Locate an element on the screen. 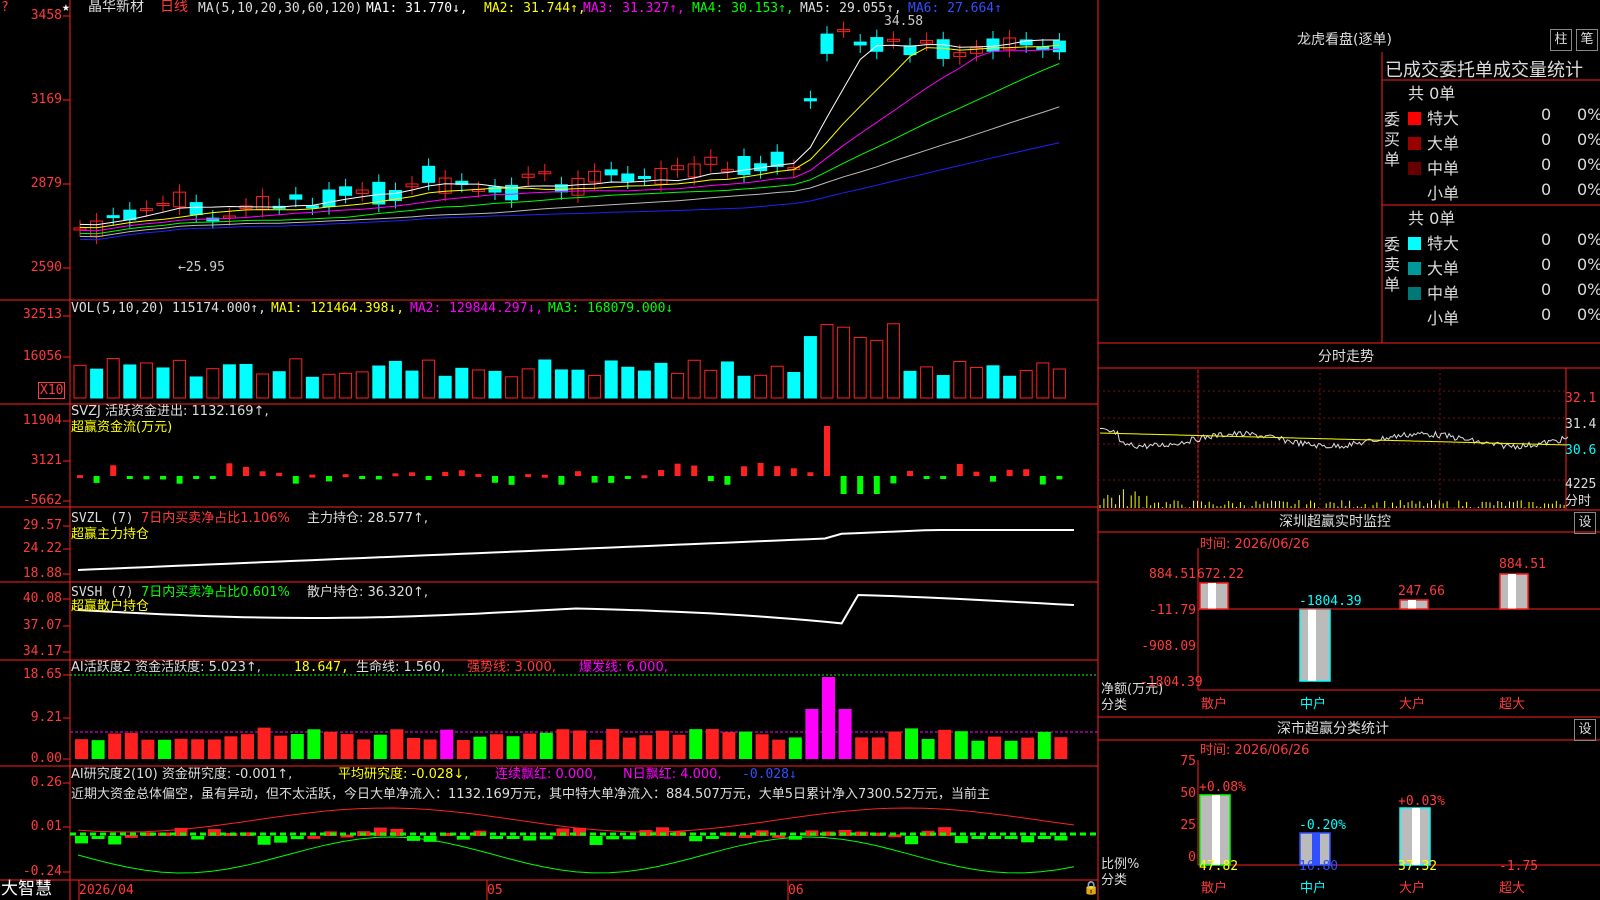 The image size is (1600, 900). star-icon: ★ is located at coordinates (66, 7).